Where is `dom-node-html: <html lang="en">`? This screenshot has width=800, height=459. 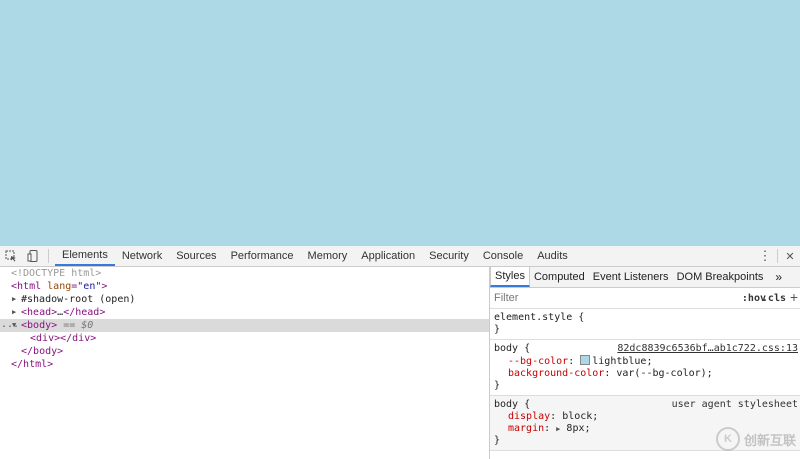 dom-node-html: <html lang="en"> is located at coordinates (244, 286).